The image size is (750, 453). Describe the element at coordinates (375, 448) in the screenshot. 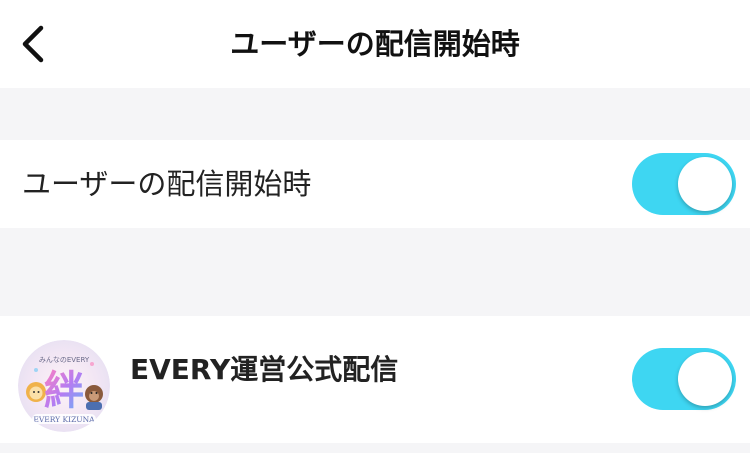

I see `row-divider` at that location.